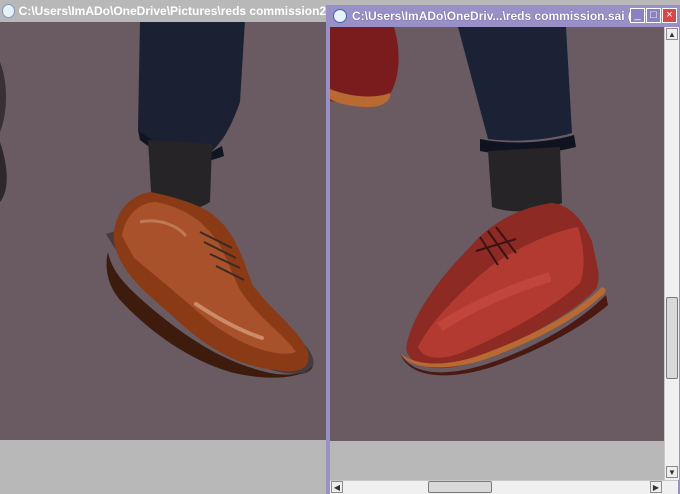  I want to click on vertical-scrollbar: ▲ ▼, so click(671, 253).